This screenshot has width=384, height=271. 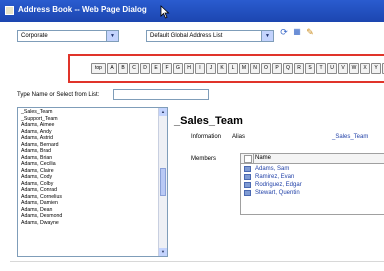 I want to click on alphabet-button-h: H, so click(x=189, y=68).